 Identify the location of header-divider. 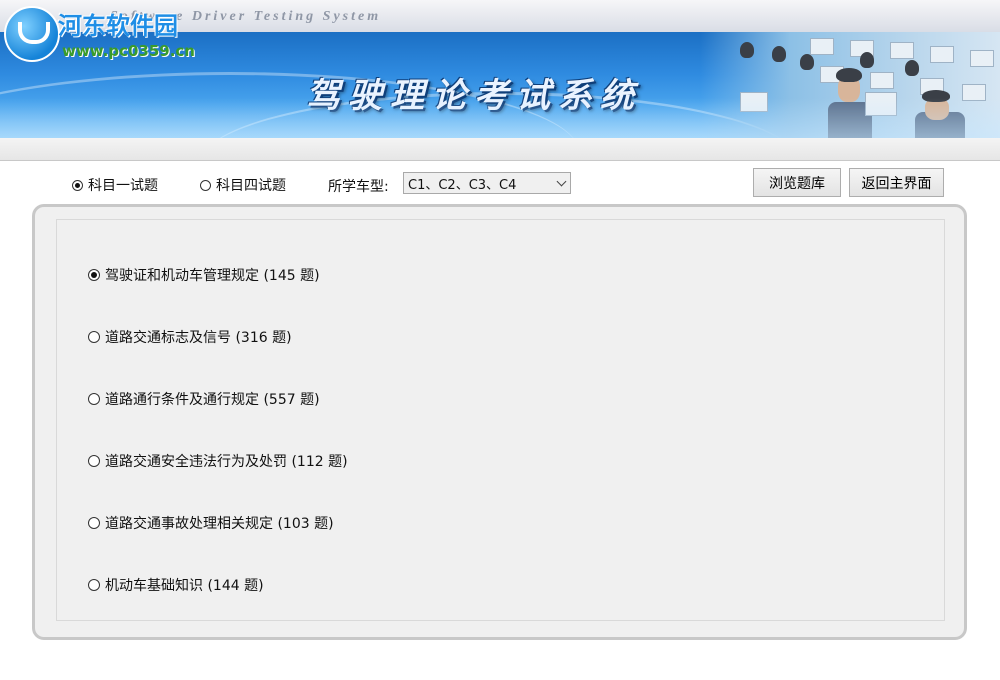
(500, 149).